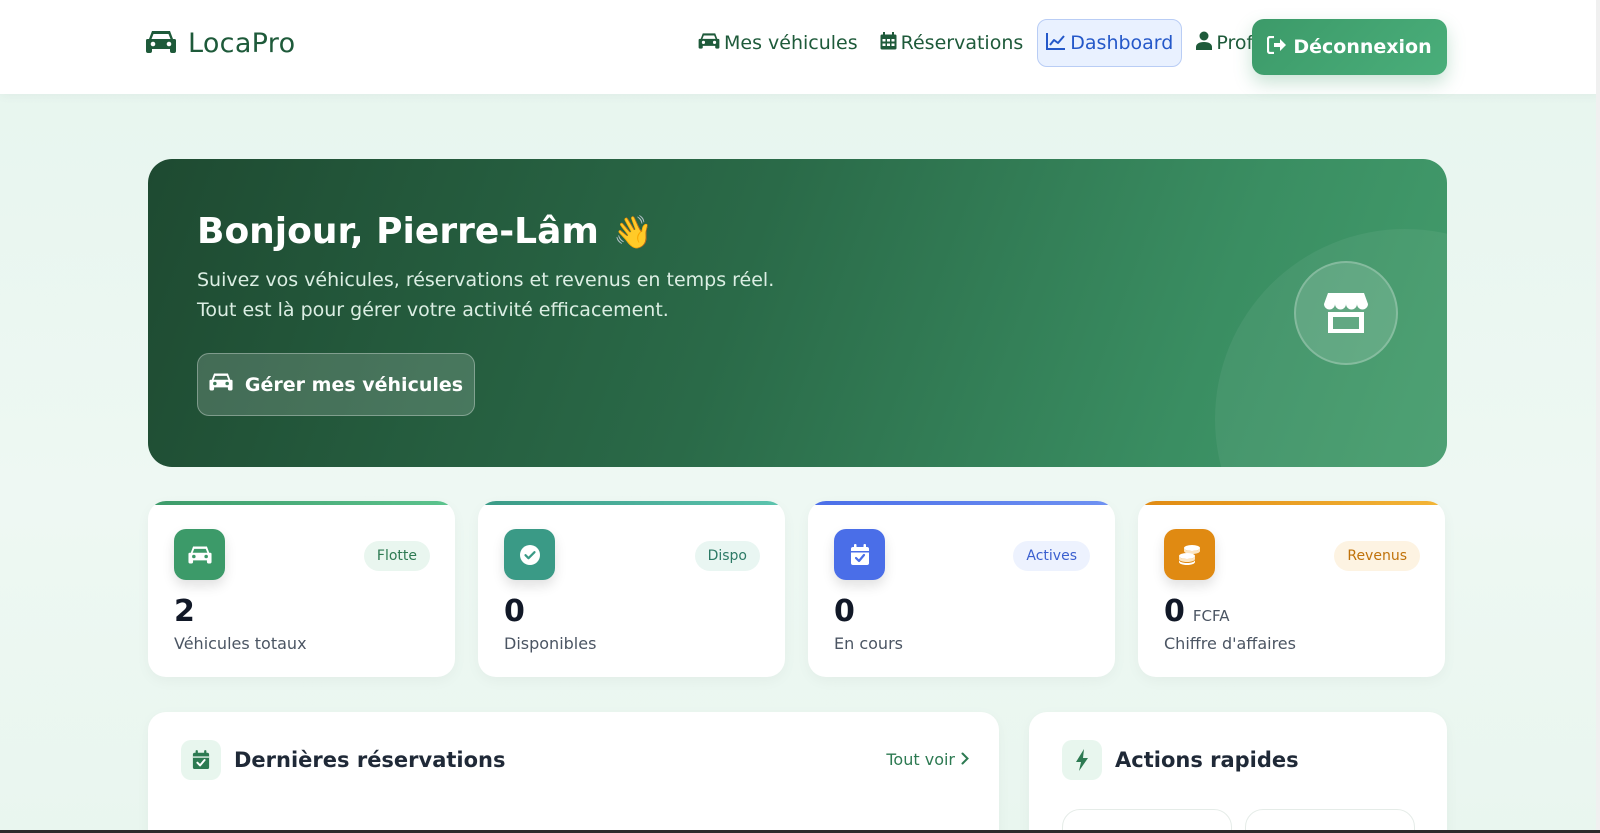  What do you see at coordinates (550, 643) in the screenshot?
I see `stat-label: Disponibles` at bounding box center [550, 643].